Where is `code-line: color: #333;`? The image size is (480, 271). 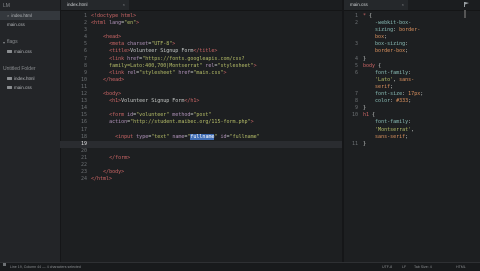 code-line: color: #333; is located at coordinates (393, 101).